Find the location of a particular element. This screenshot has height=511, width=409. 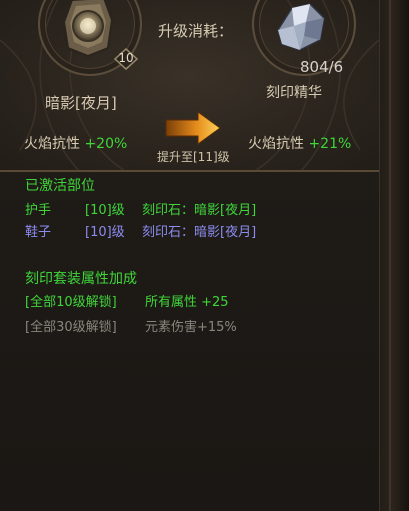

stat-after: 火焰抗性 +21% is located at coordinates (299, 143).